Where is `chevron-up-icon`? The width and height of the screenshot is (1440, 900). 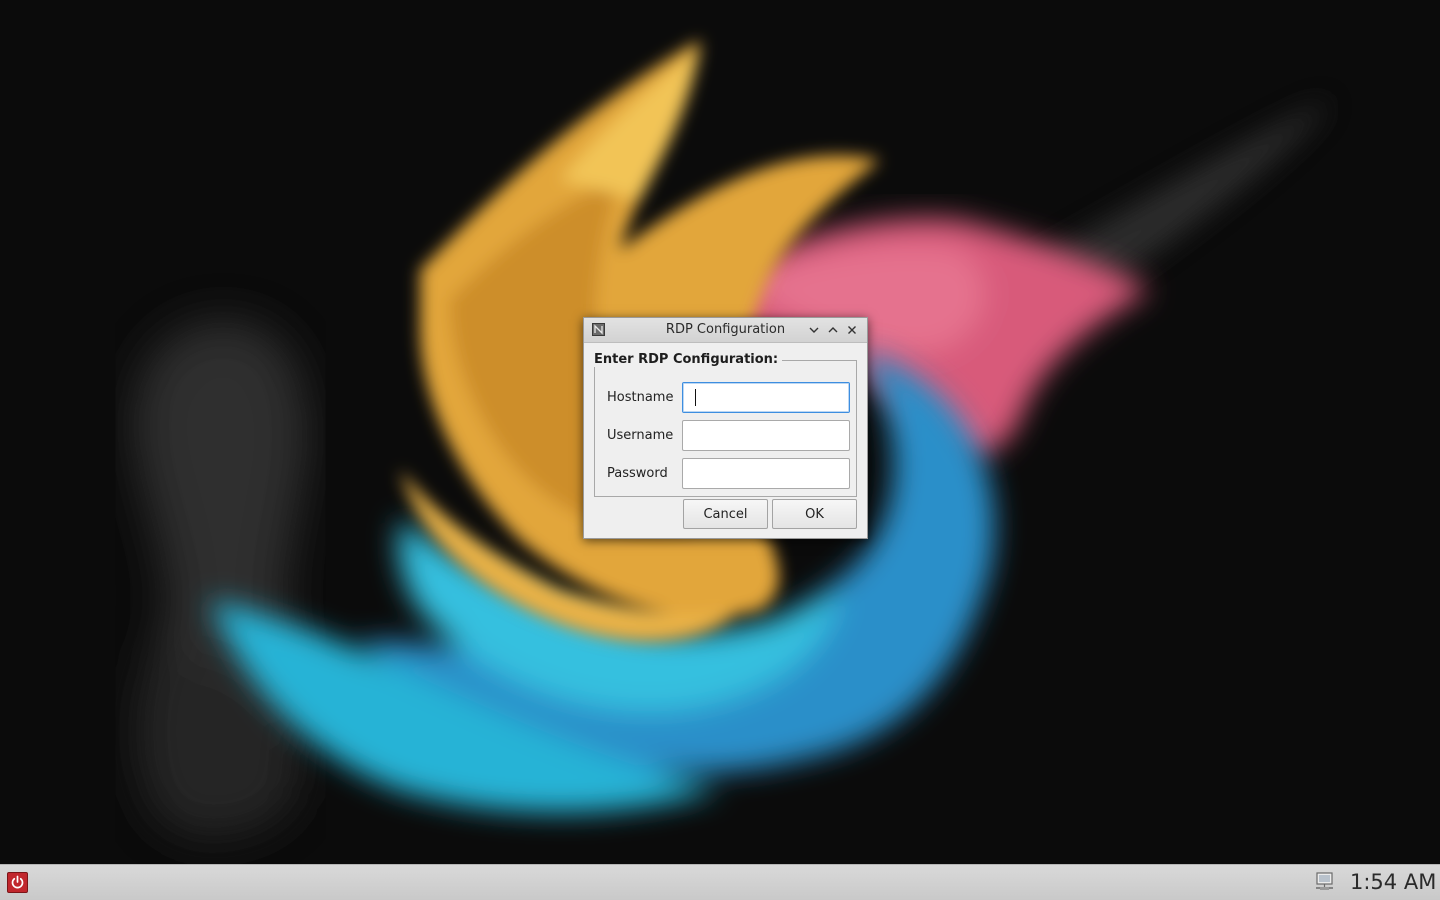 chevron-up-icon is located at coordinates (833, 330).